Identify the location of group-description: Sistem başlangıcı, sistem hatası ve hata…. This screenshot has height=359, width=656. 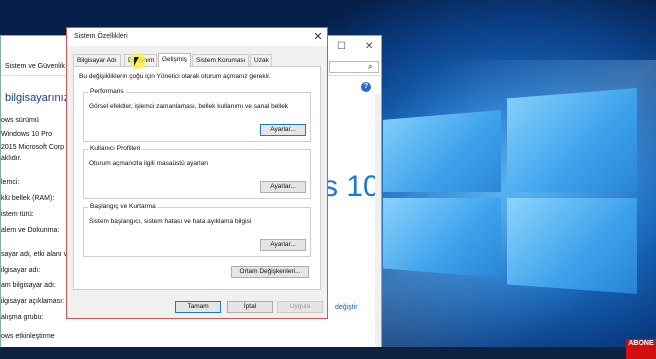
(170, 221).